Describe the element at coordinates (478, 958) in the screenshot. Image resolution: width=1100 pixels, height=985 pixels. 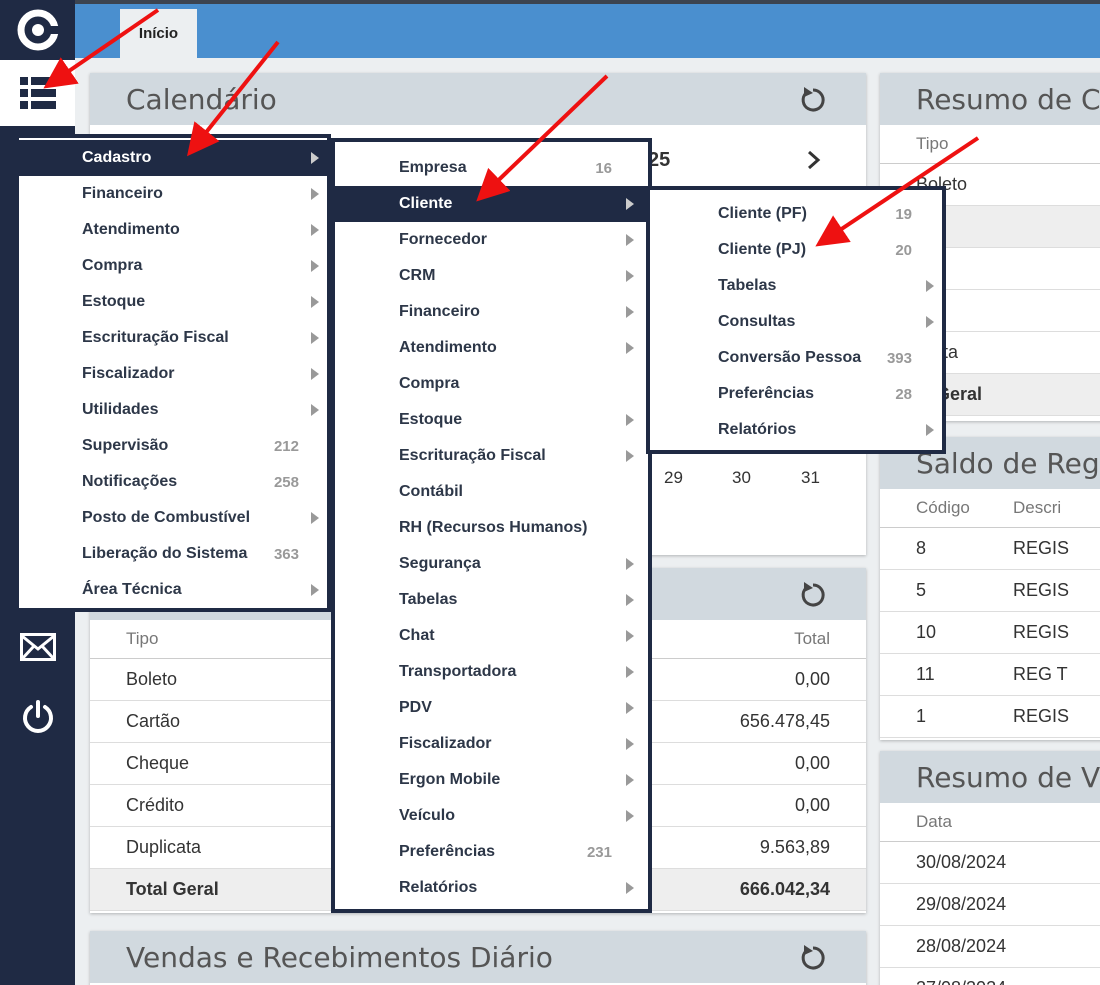
I see `sales-card: Vendas e Recebimentos Diário` at that location.